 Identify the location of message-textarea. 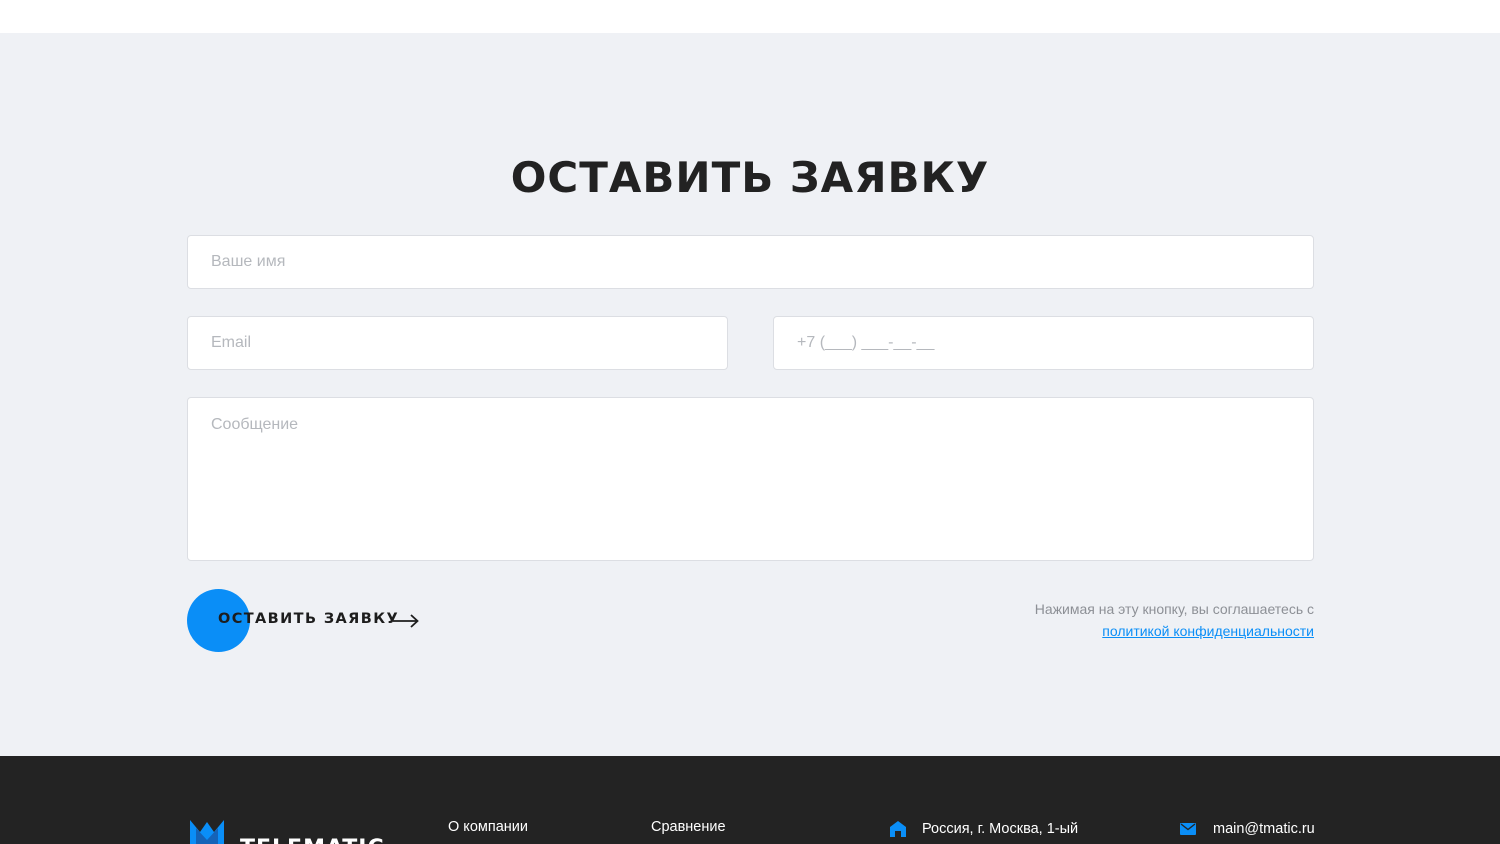
(750, 479).